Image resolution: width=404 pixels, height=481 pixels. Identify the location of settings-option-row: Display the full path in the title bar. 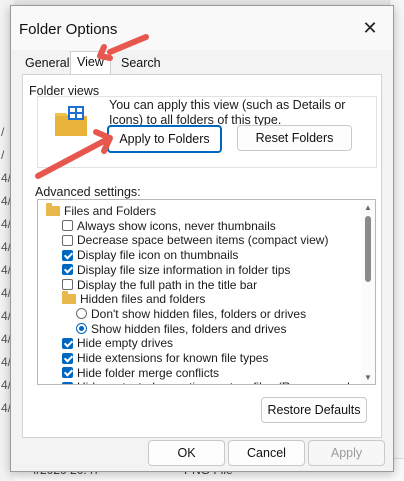
(159, 285).